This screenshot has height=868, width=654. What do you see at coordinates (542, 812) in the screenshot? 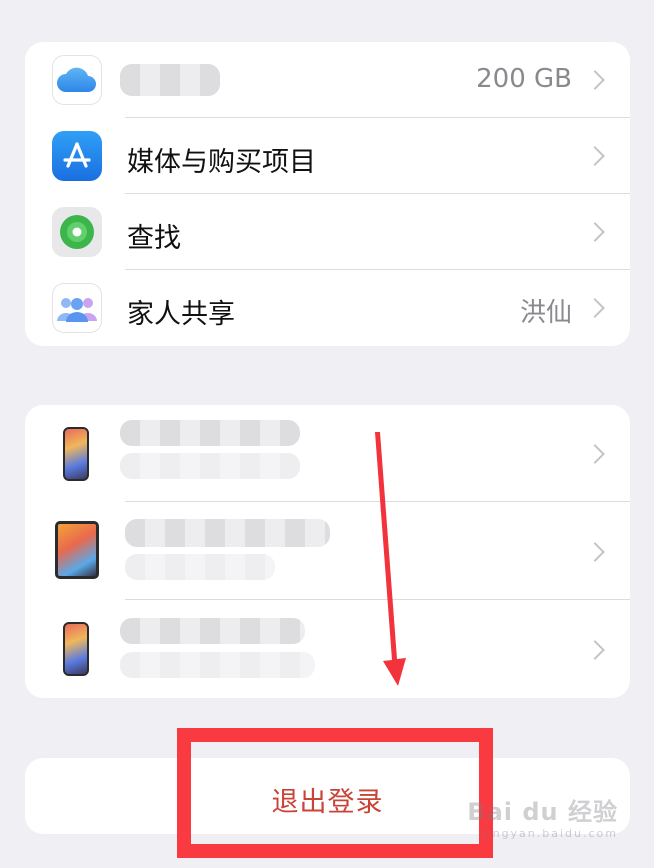
I see `watermark-text: Bai du 经验` at bounding box center [542, 812].